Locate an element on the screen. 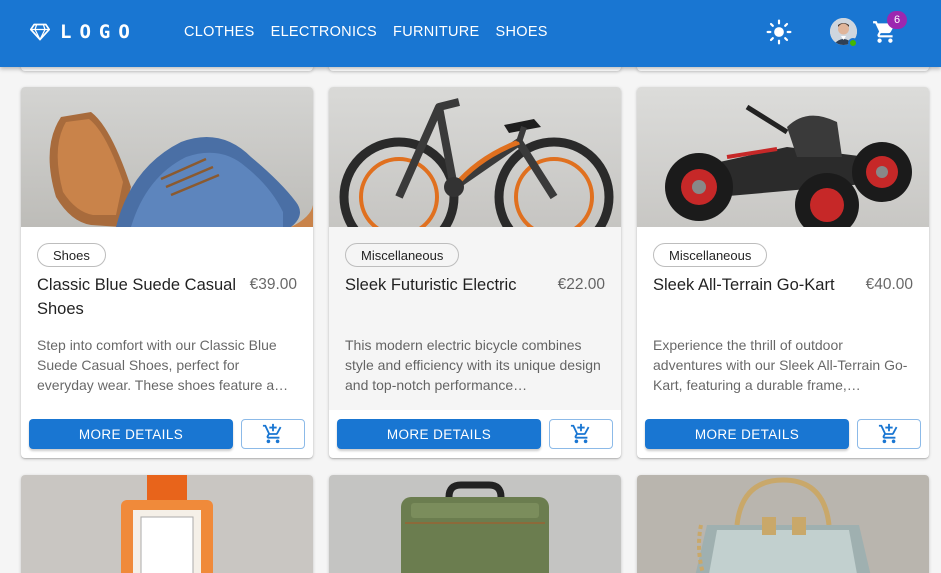 The image size is (941, 573). category-nav: CLOTHES ELECTRONICS FURNITURE SHOES is located at coordinates (366, 32).